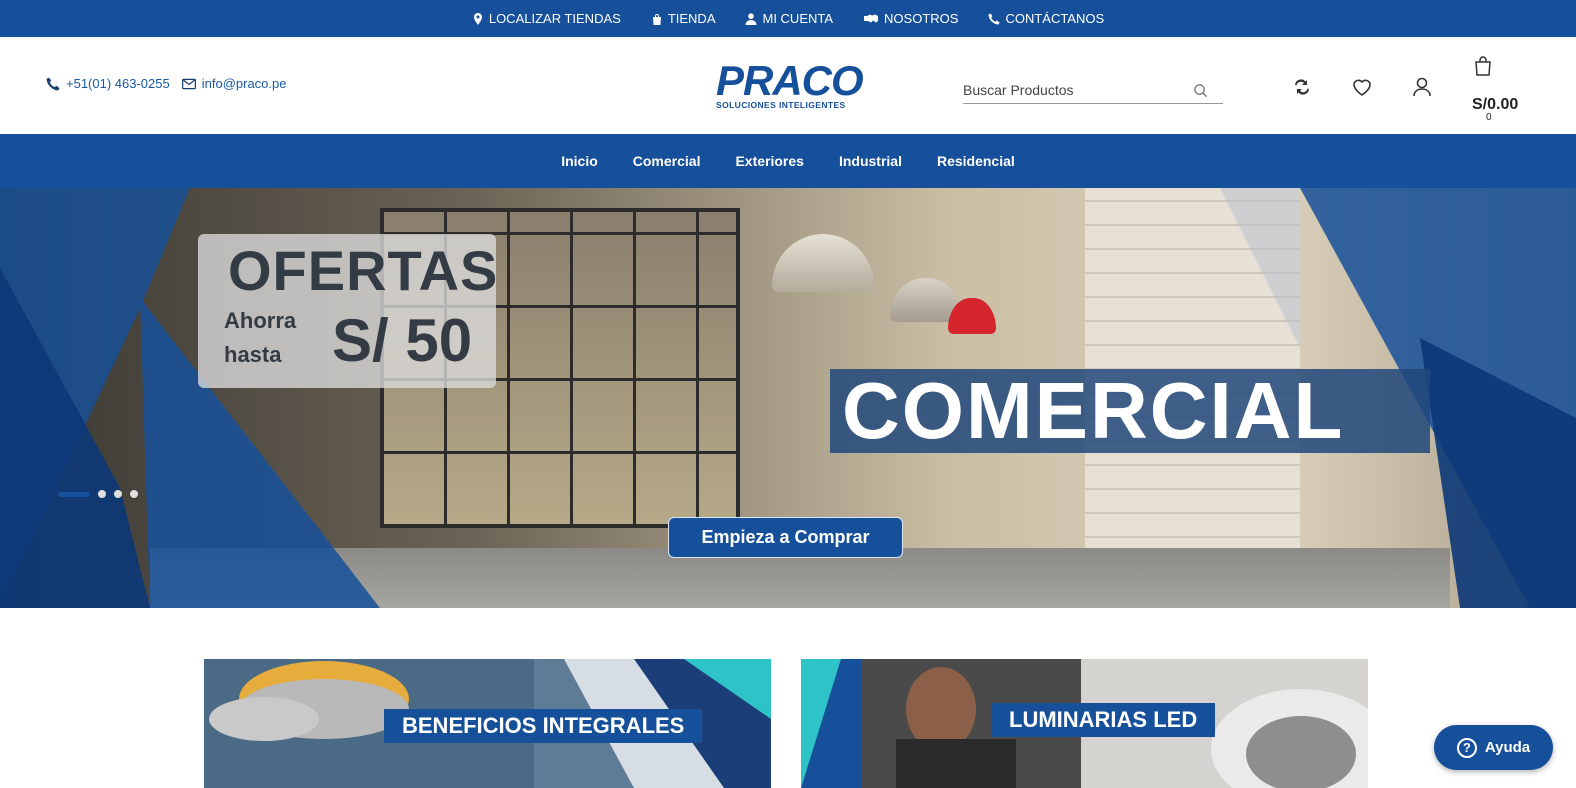 This screenshot has width=1576, height=788. What do you see at coordinates (1489, 117) in the screenshot?
I see `cart-count: 0` at bounding box center [1489, 117].